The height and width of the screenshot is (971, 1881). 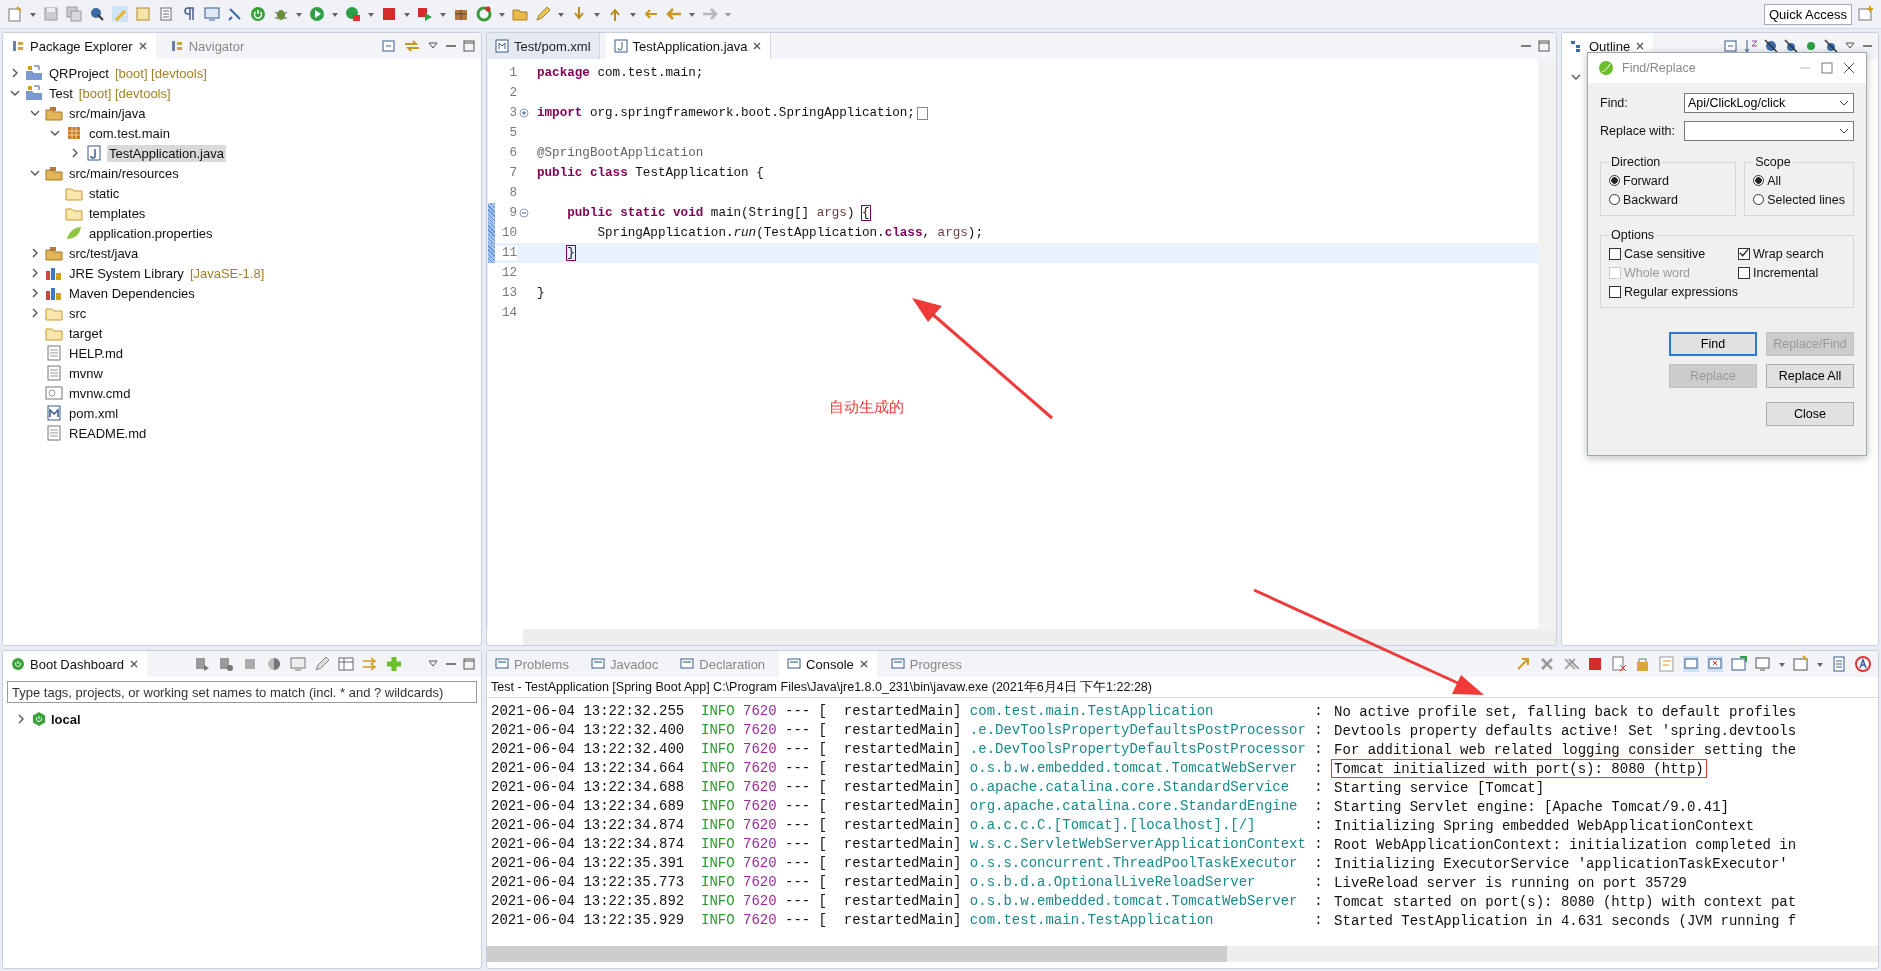 I want to click on tree-item: com.test.main, so click(x=129, y=133).